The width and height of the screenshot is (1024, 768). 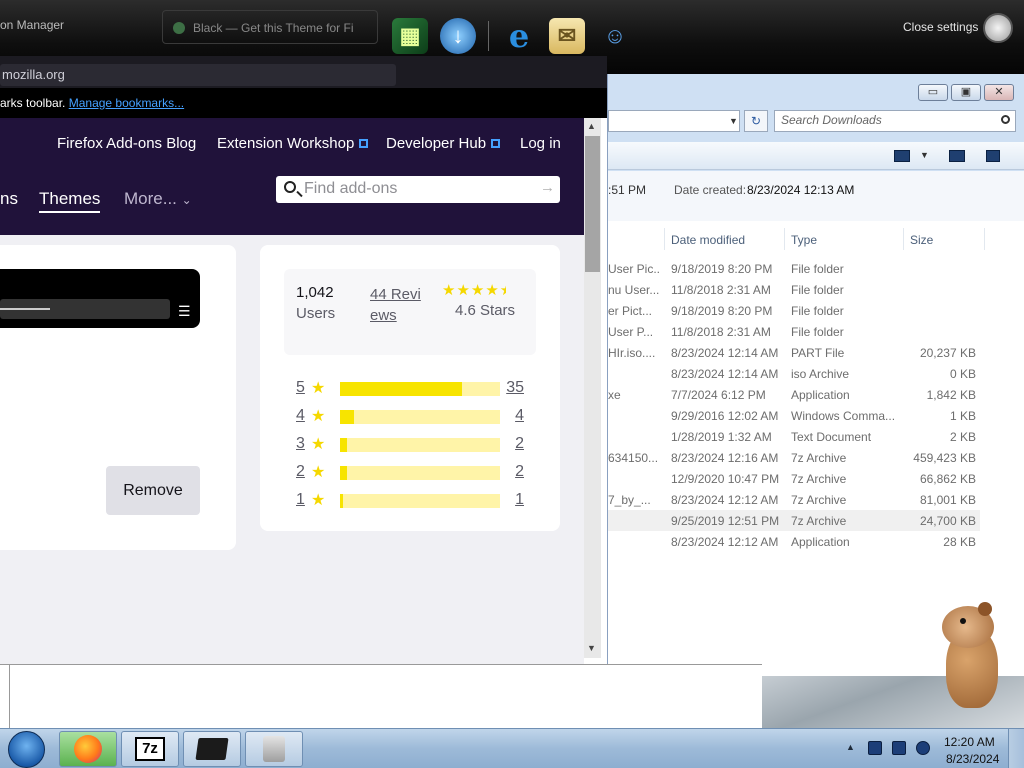 What do you see at coordinates (274, 749) in the screenshot?
I see `taskbar-tool-button` at bounding box center [274, 749].